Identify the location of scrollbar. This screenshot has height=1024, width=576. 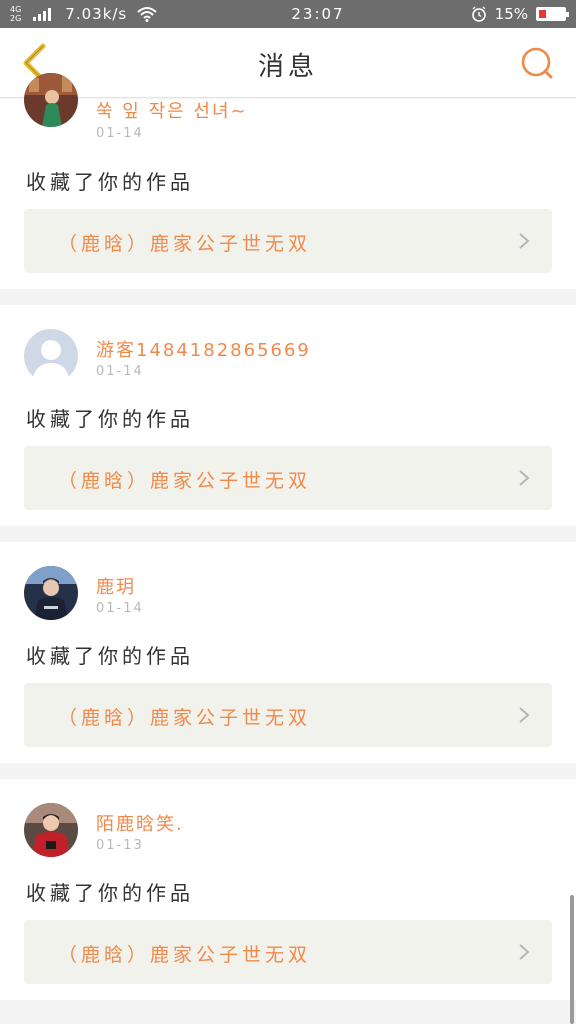
(572, 959).